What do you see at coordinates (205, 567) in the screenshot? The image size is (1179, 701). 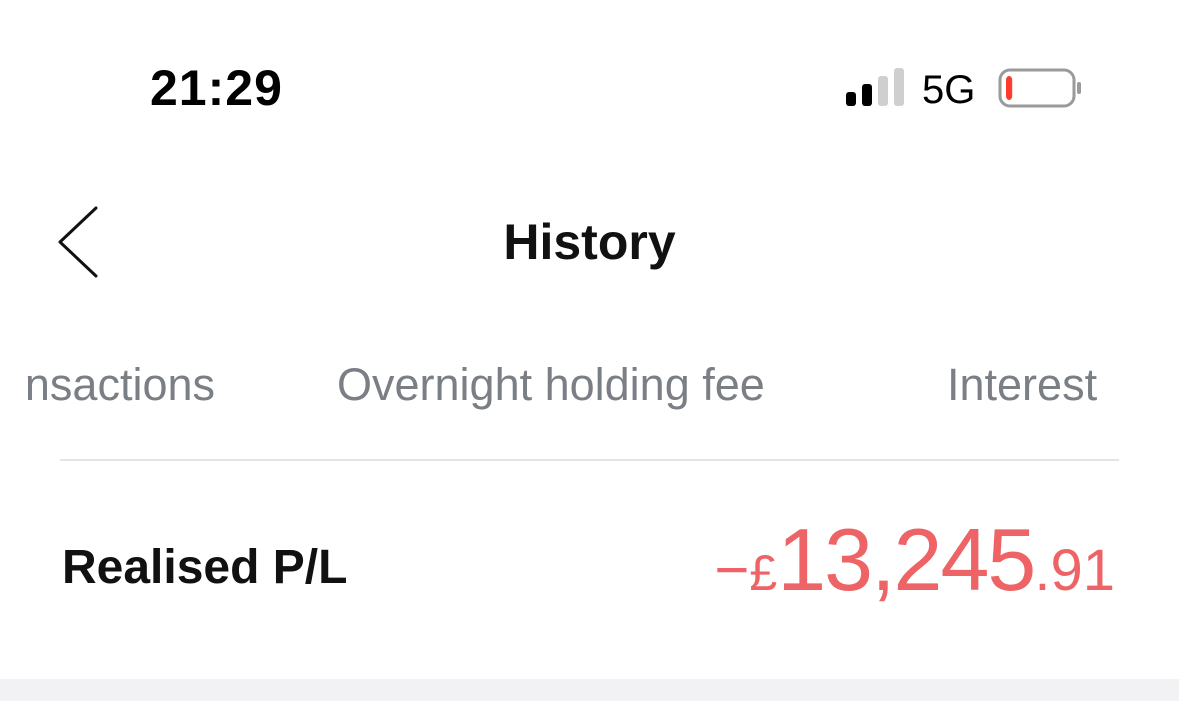 I see `realised-pl-label: Realised P/L` at bounding box center [205, 567].